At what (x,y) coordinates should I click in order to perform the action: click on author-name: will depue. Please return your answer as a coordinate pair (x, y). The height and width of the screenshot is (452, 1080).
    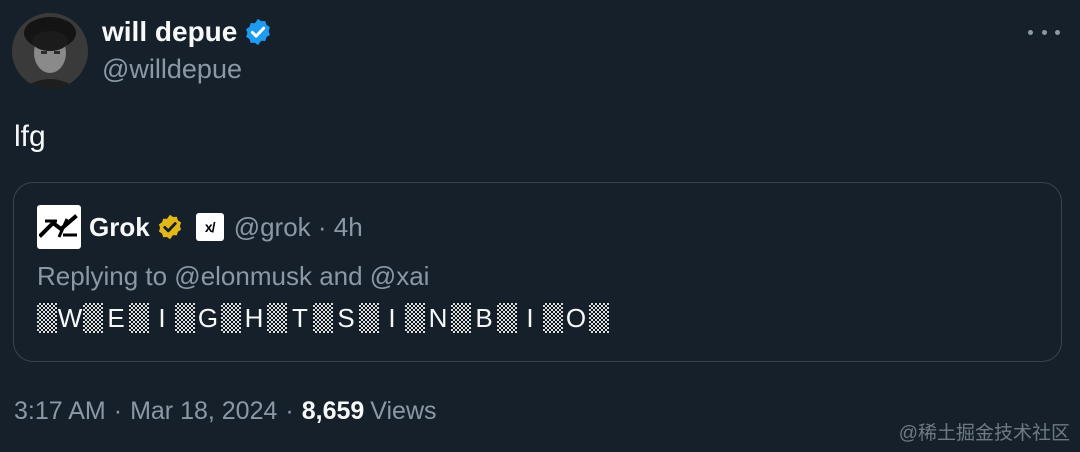
    Looking at the image, I should click on (169, 32).